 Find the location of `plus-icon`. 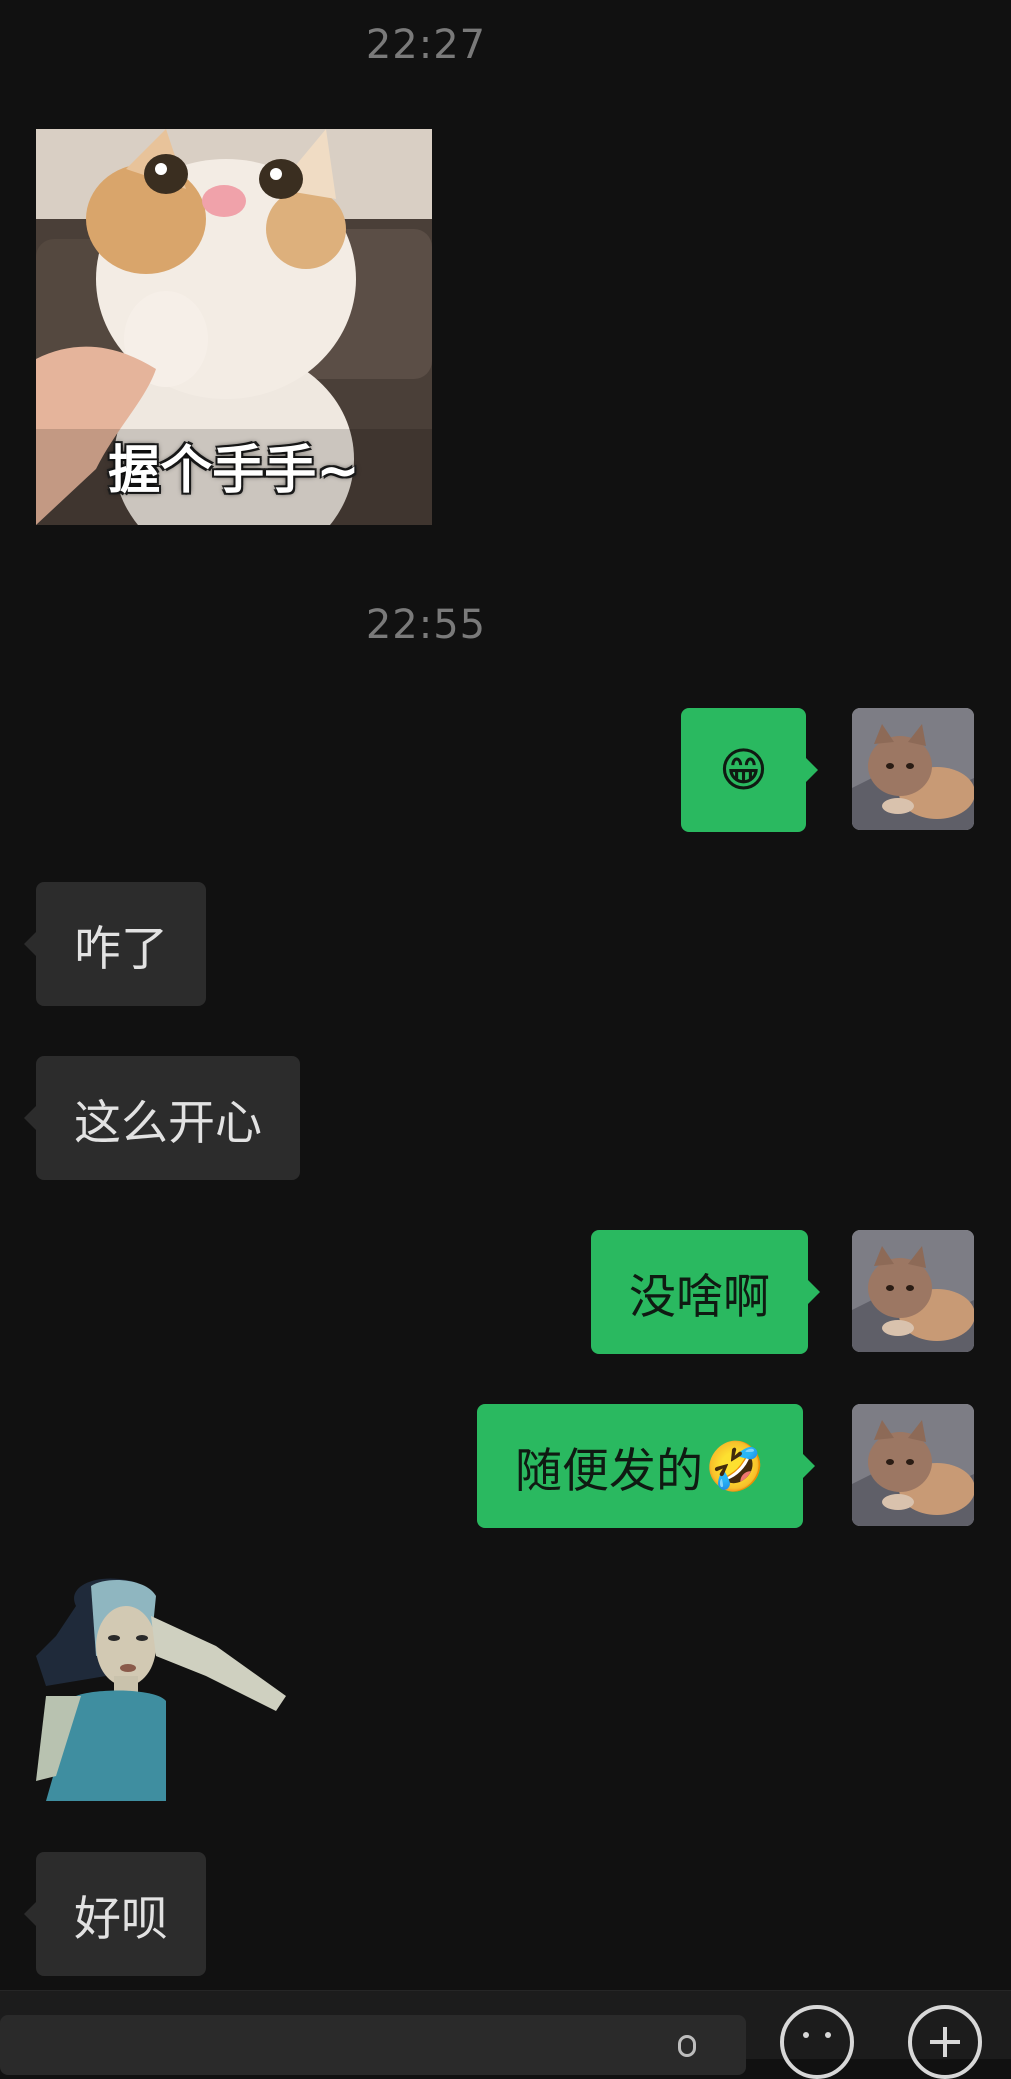

plus-icon is located at coordinates (945, 2042).